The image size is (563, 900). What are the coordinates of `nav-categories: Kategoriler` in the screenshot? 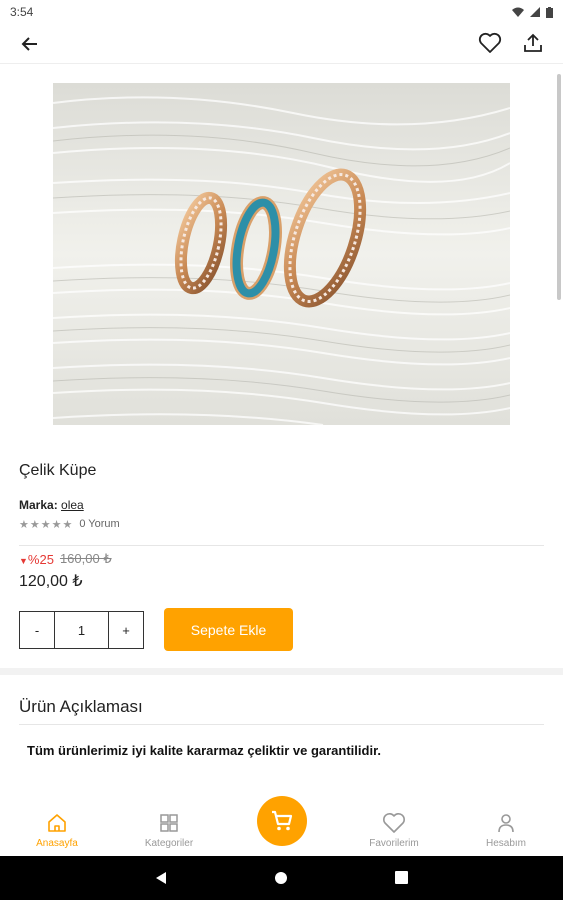 It's located at (169, 830).